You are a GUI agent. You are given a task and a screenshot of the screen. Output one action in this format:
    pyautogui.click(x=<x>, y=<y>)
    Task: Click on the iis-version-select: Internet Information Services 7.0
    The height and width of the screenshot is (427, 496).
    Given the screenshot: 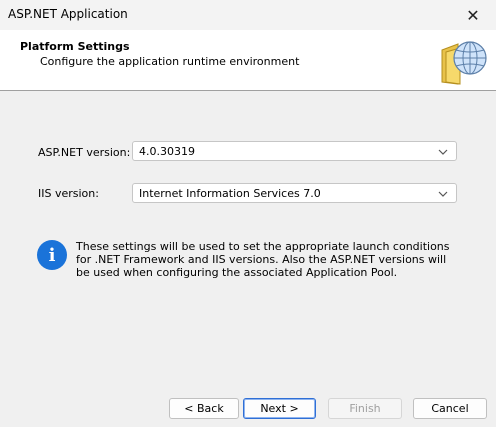 What is the action you would take?
    pyautogui.click(x=294, y=193)
    